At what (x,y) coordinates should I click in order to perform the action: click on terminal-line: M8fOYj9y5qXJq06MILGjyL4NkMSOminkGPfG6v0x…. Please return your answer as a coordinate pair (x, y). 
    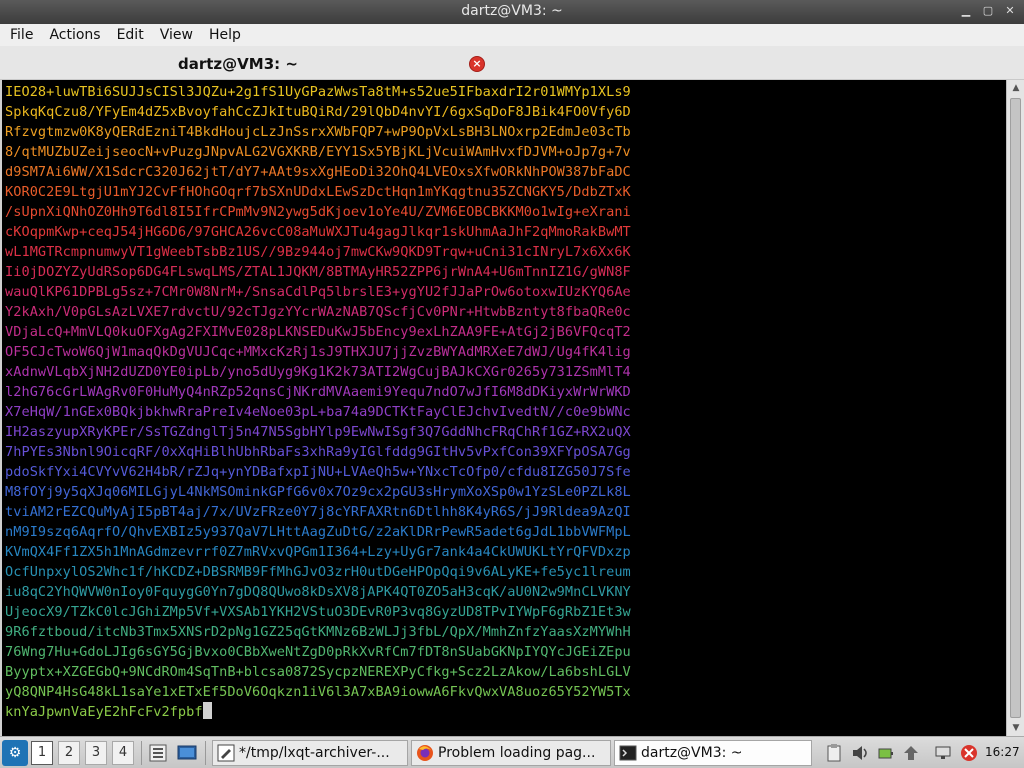
    Looking at the image, I should click on (318, 492).